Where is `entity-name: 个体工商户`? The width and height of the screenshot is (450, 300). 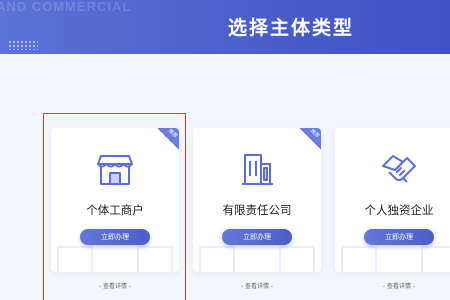
entity-name: 个体工商户 is located at coordinates (115, 210).